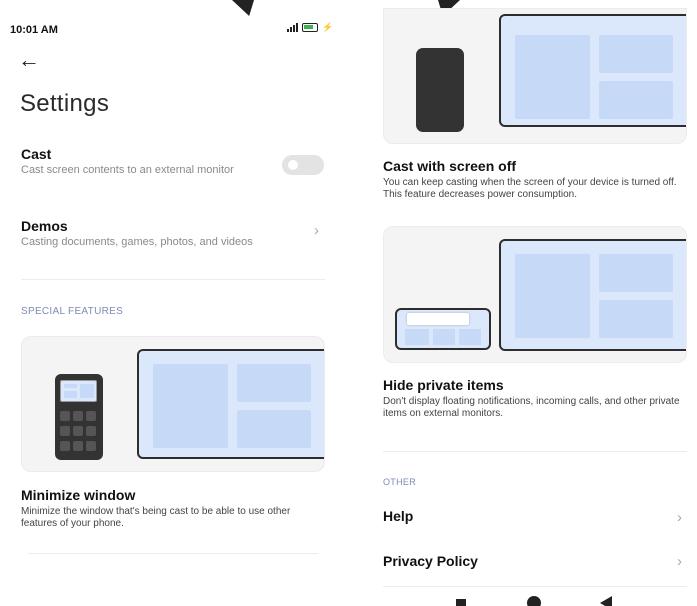 Image resolution: width=697 pixels, height=606 pixels. What do you see at coordinates (440, 90) in the screenshot?
I see `dark-phone-illustration` at bounding box center [440, 90].